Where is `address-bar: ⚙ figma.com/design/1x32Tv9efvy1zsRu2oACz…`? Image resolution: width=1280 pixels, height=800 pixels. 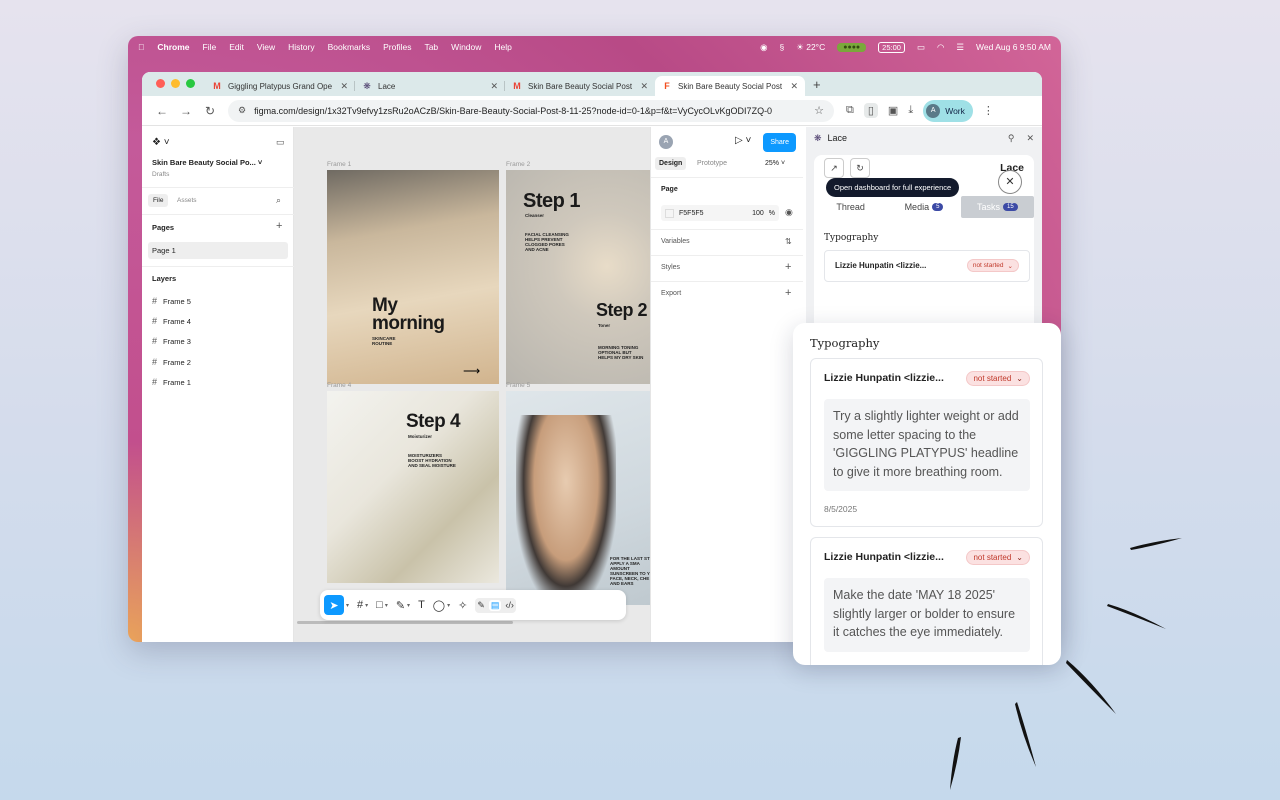
address-bar: ⚙ figma.com/design/1x32Tv9efvy1zsRu2oACz… is located at coordinates (531, 110).